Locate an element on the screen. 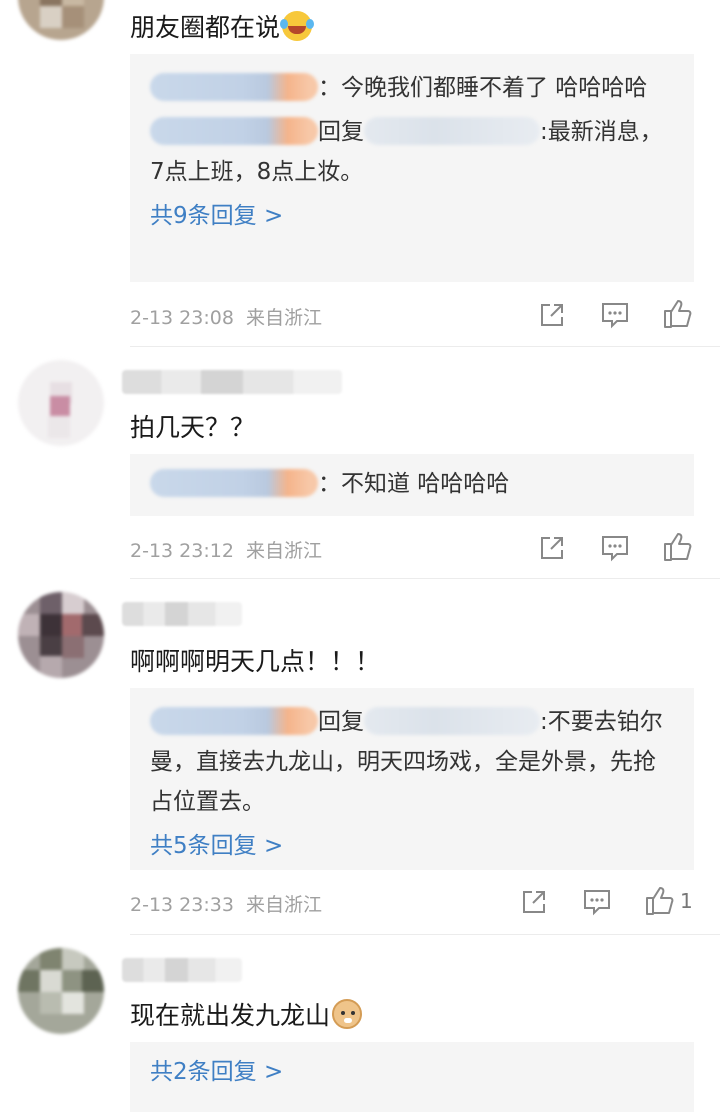 Image resolution: width=720 pixels, height=1112 pixels. comment-text: 现在就出发九龙山 is located at coordinates (246, 1014).